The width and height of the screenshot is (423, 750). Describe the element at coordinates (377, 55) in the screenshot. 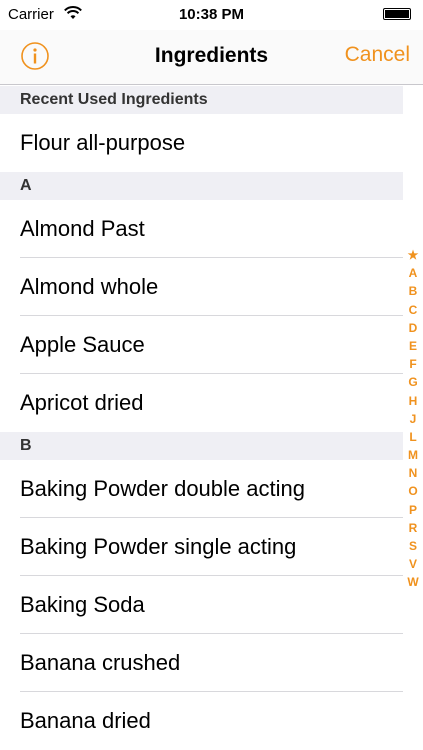

I see `cancel-button: Cancel` at that location.